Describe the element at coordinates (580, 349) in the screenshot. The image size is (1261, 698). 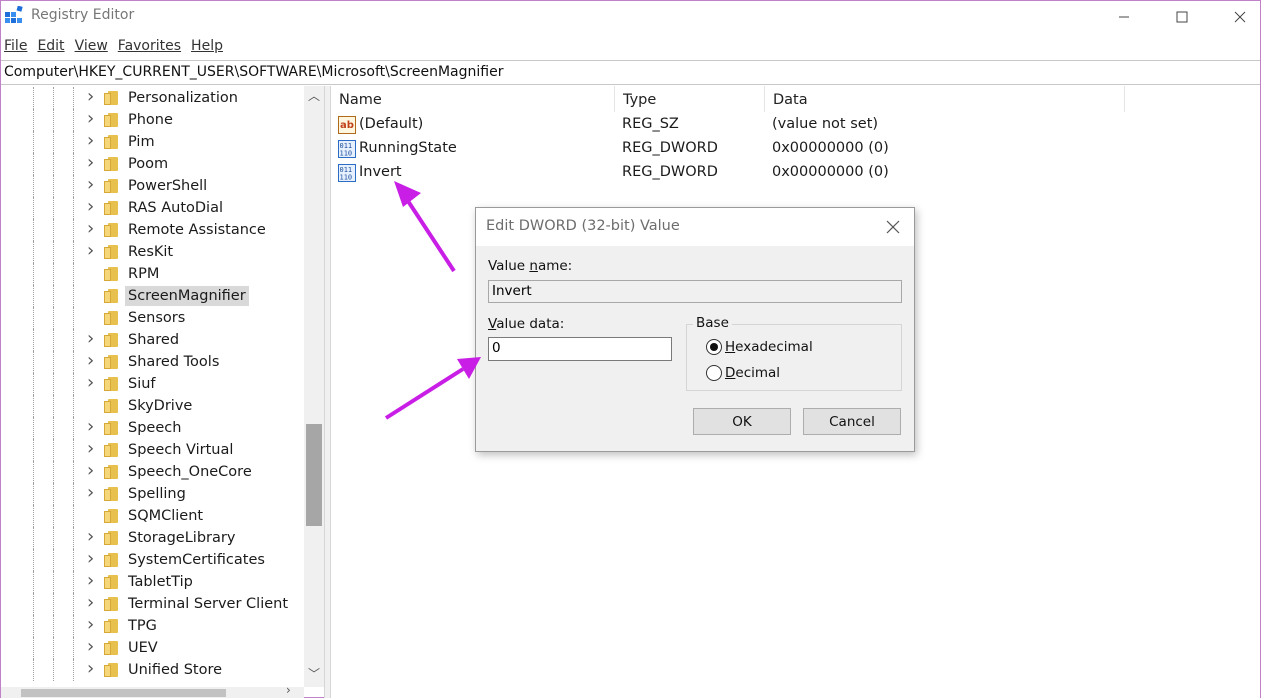
I see `value-data-input: 0` at that location.